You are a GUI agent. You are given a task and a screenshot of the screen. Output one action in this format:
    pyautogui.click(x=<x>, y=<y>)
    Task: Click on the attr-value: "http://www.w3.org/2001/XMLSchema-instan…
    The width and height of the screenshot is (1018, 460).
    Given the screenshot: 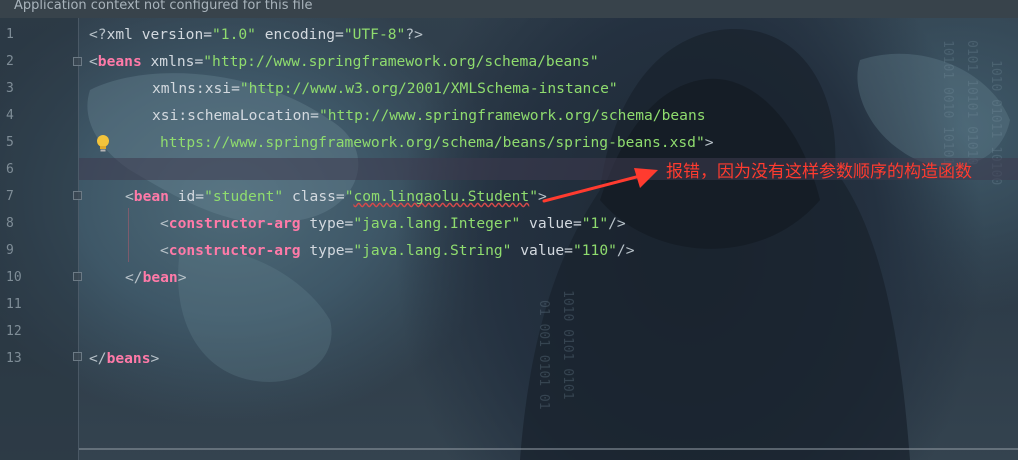 What is the action you would take?
    pyautogui.click(x=428, y=88)
    